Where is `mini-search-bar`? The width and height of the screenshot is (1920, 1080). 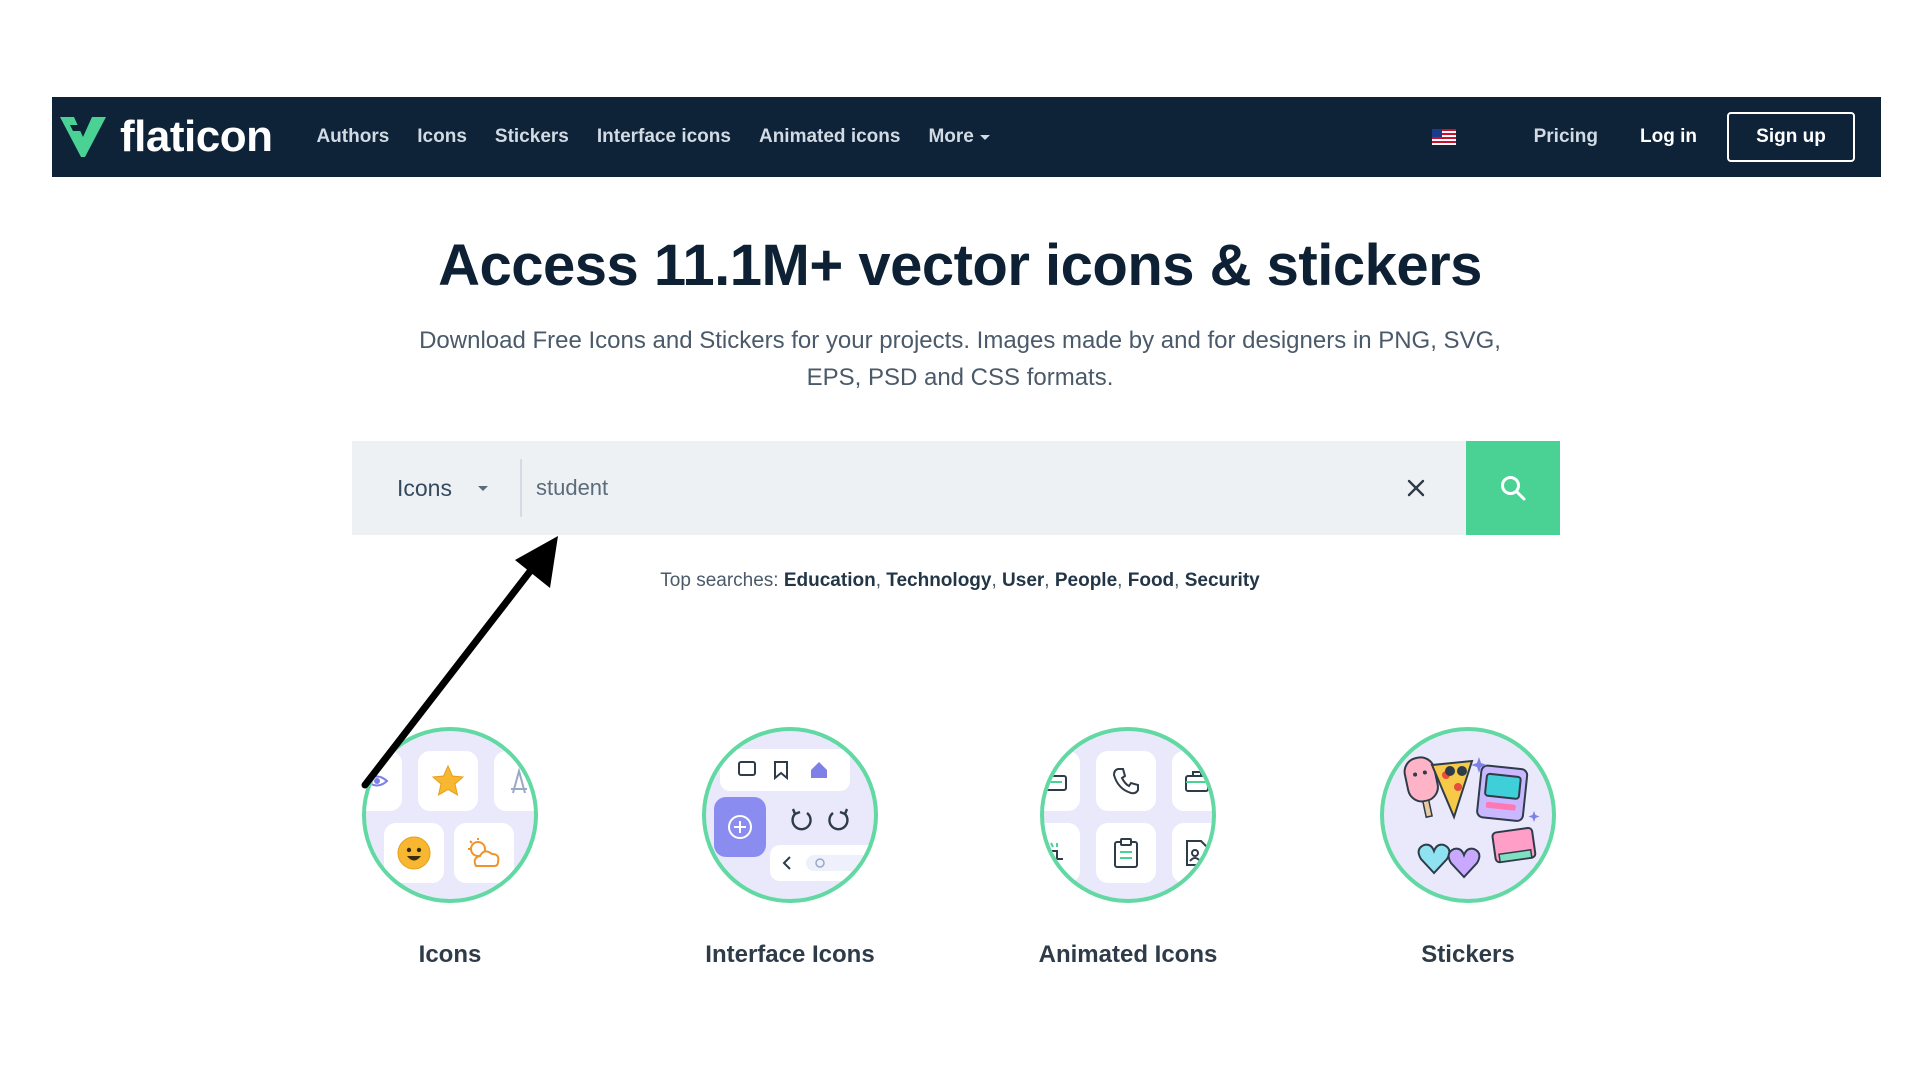 mini-search-bar is located at coordinates (822, 863).